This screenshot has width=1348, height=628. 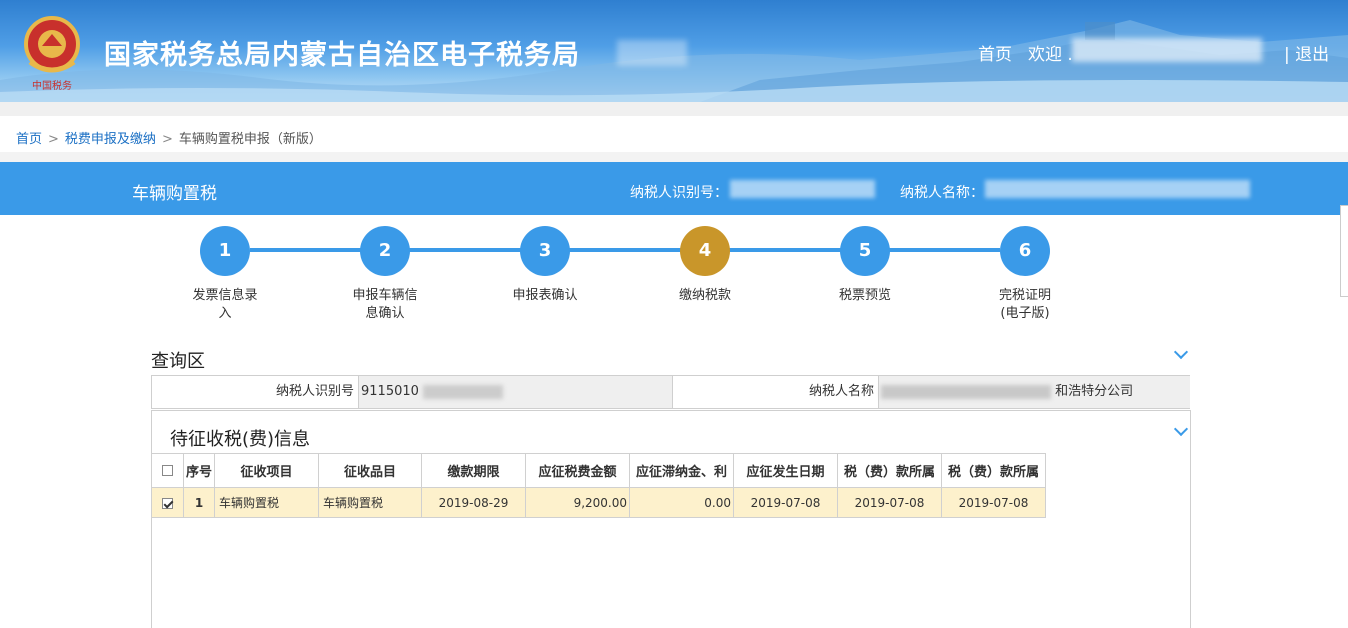 I want to click on row-item: 车辆购置税, so click(x=266, y=502).